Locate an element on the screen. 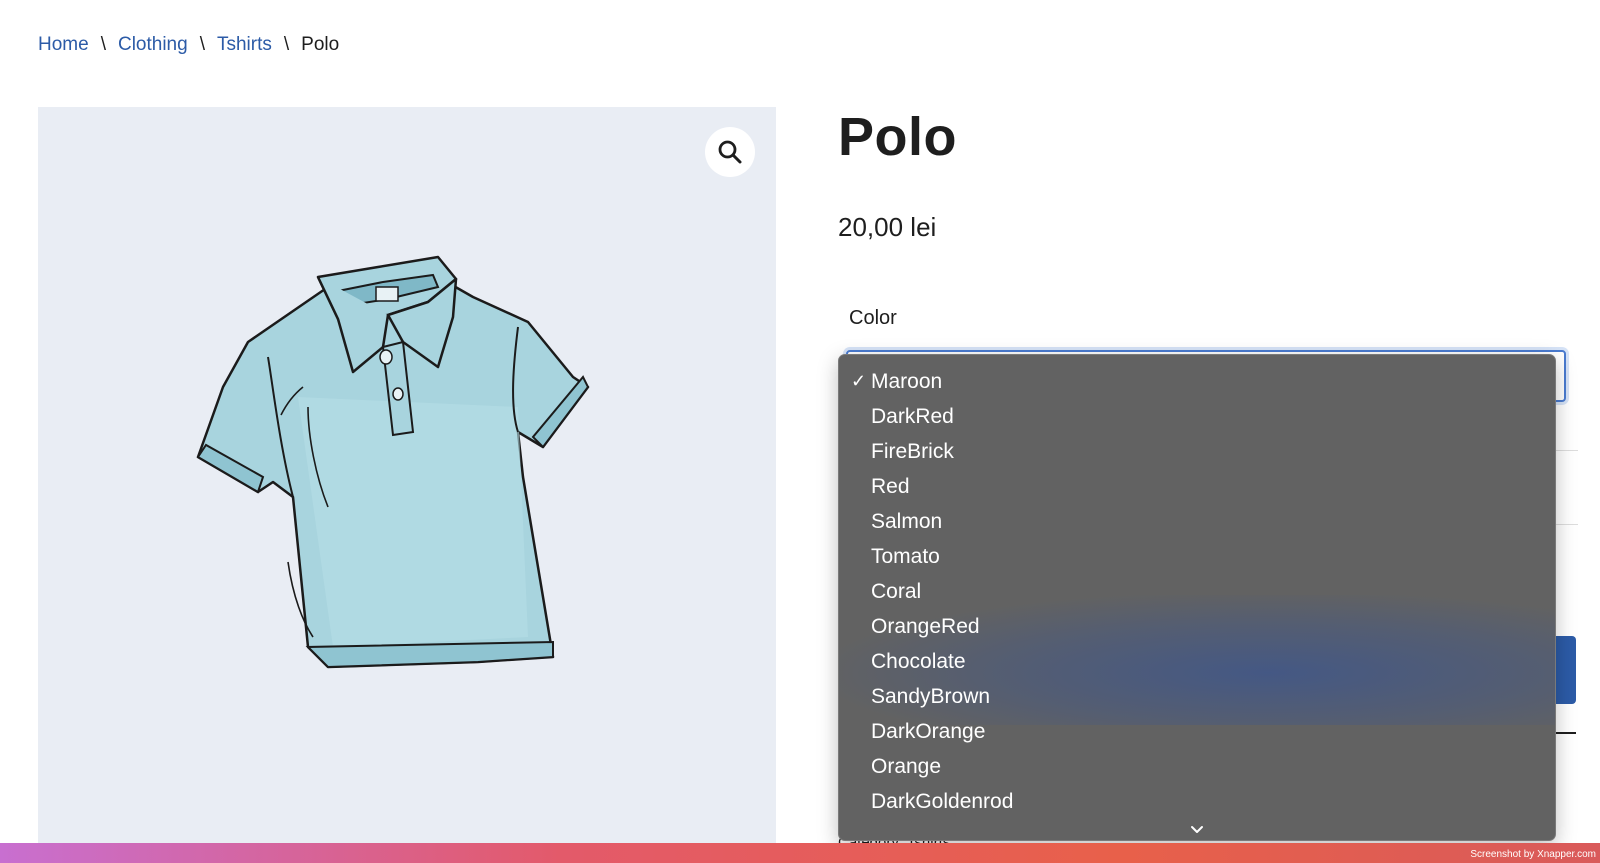 This screenshot has width=1600, height=863. breadcrumb-current: Polo is located at coordinates (320, 44).